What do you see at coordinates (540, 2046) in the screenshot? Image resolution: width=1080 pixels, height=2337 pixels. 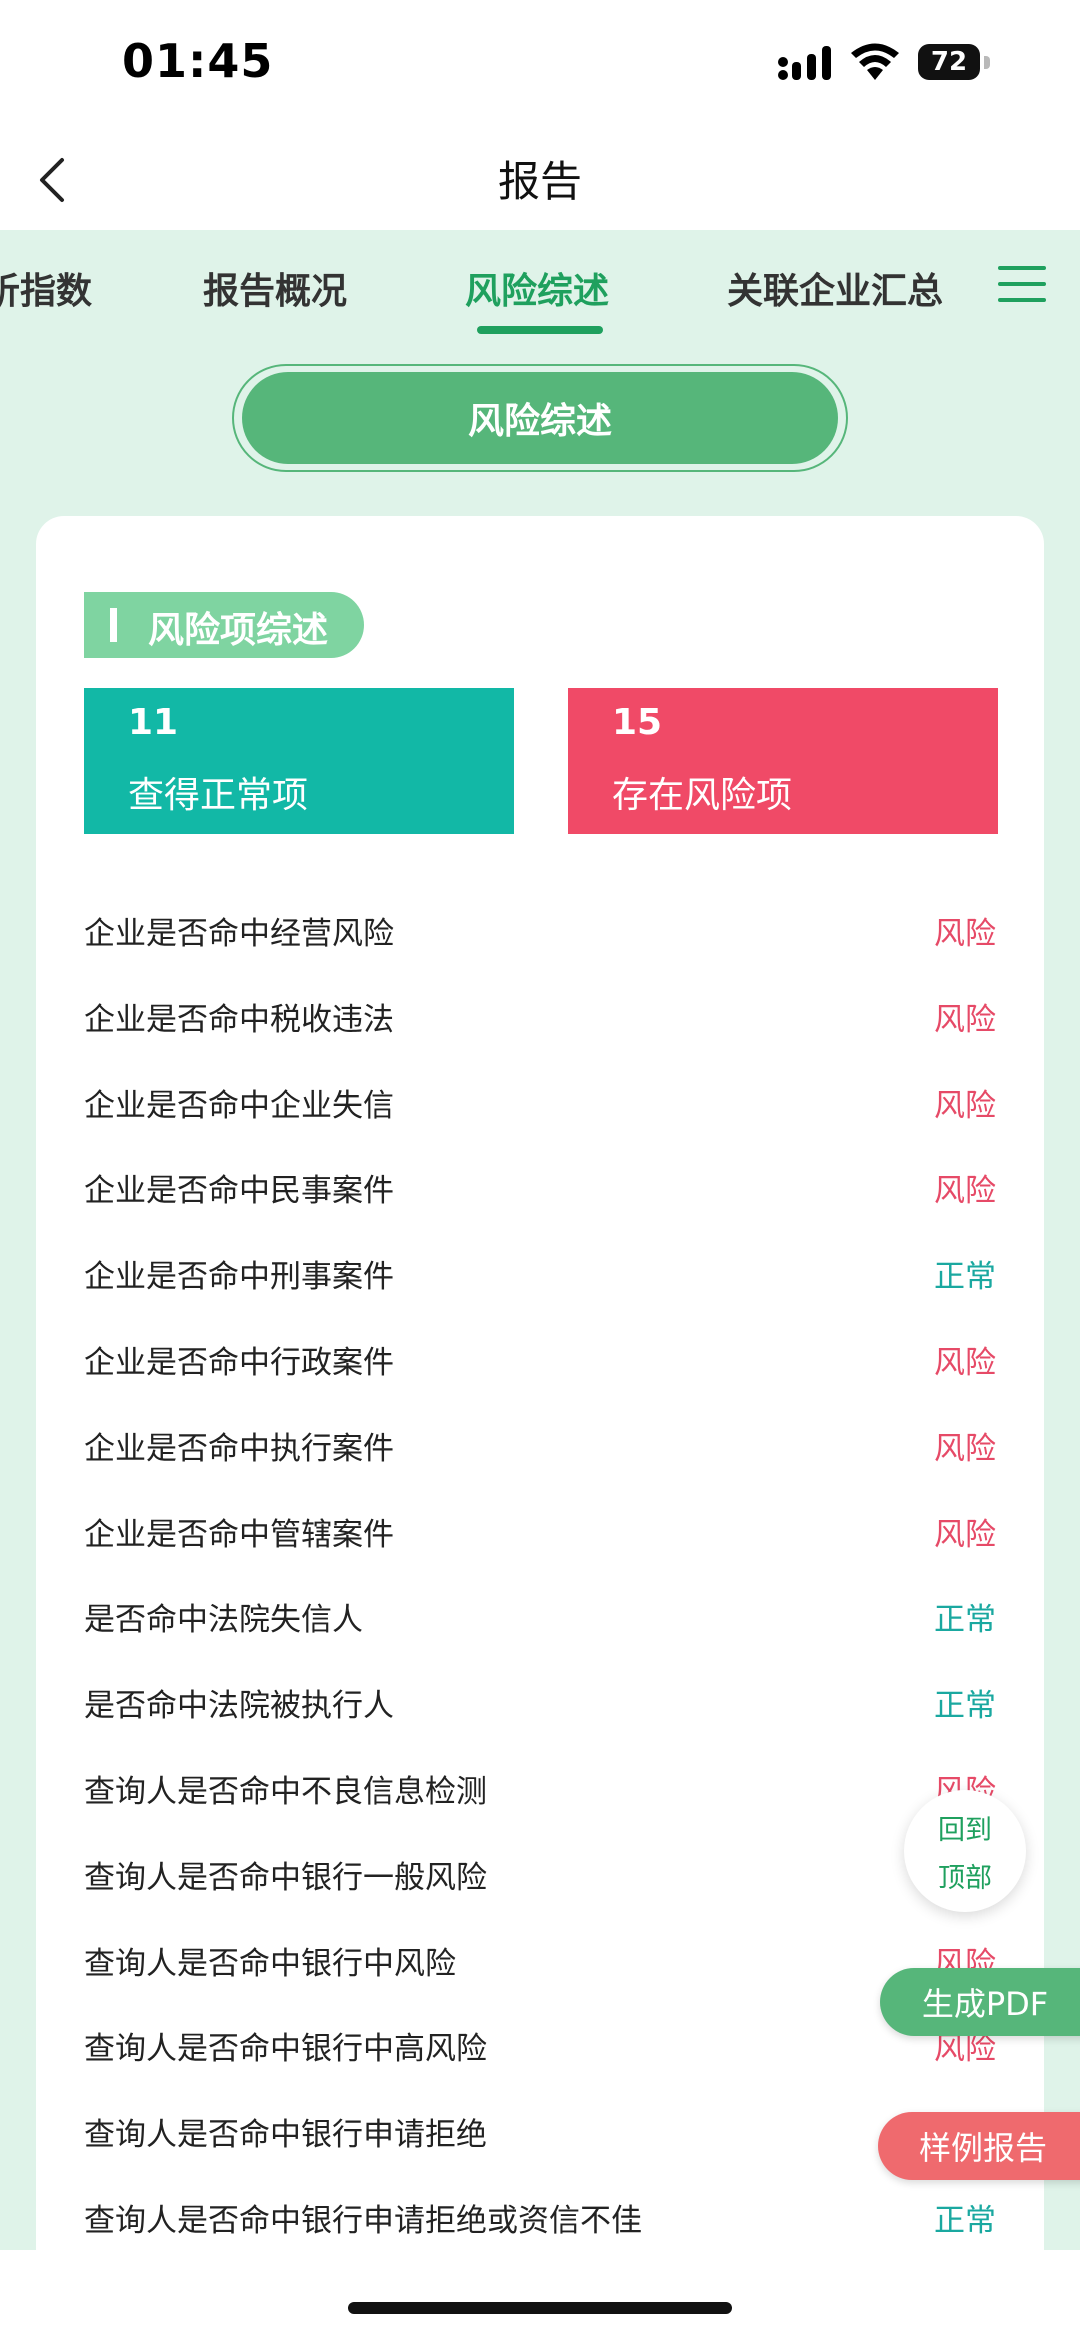 I see `list-item: 查询人是否命中银行中高风险 风险` at bounding box center [540, 2046].